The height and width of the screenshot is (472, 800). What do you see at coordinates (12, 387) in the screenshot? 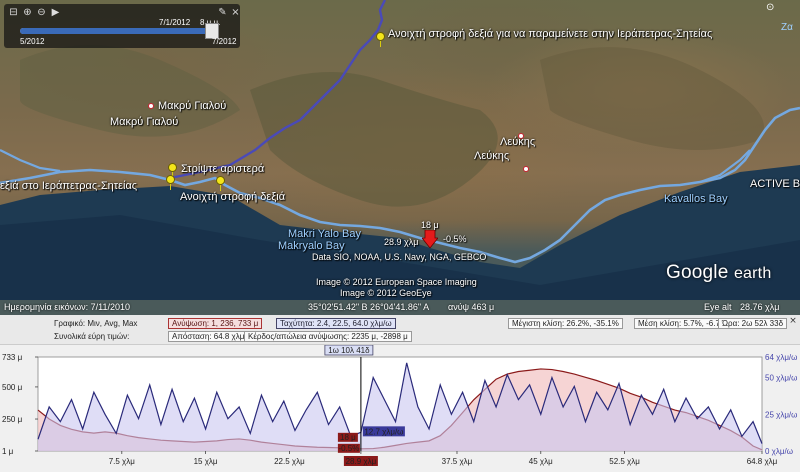
I see `y-tick-label: 500 μ` at bounding box center [12, 387].